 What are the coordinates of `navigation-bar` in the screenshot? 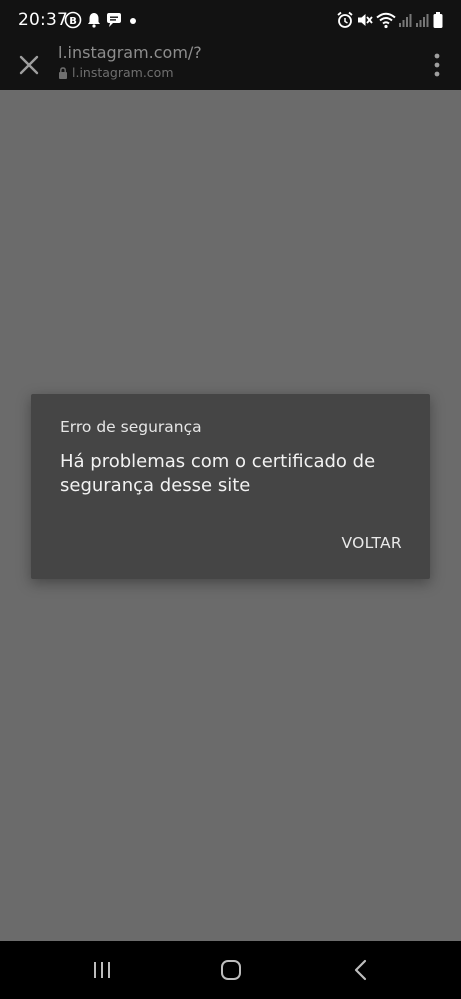 It's located at (230, 970).